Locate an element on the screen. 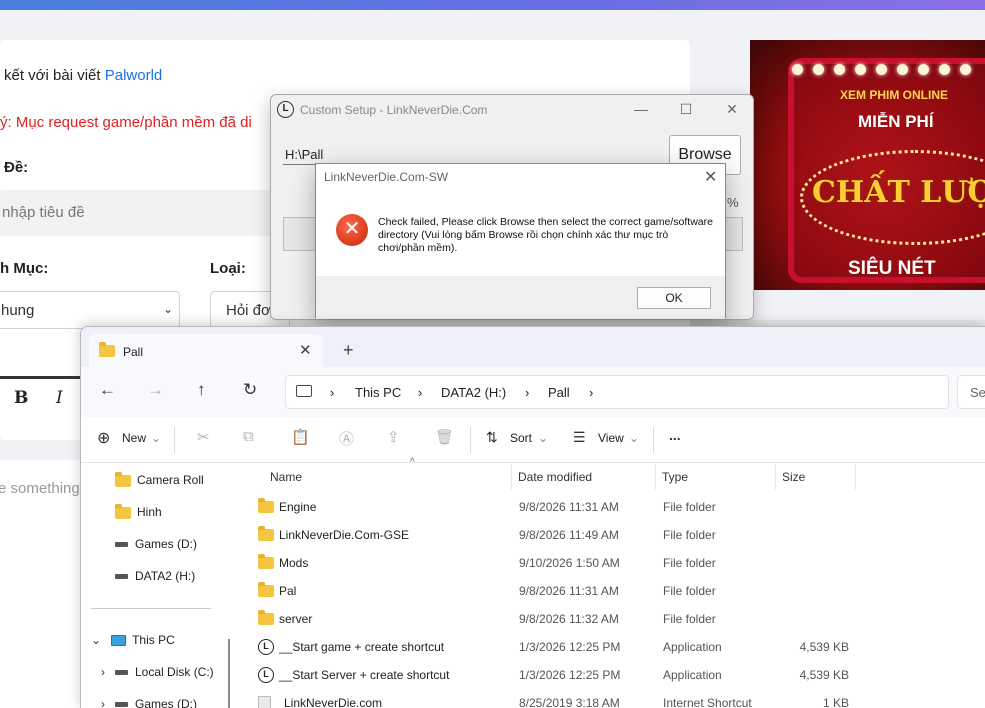 The image size is (985, 708). tab-pall: Pall ✕ is located at coordinates (206, 350).